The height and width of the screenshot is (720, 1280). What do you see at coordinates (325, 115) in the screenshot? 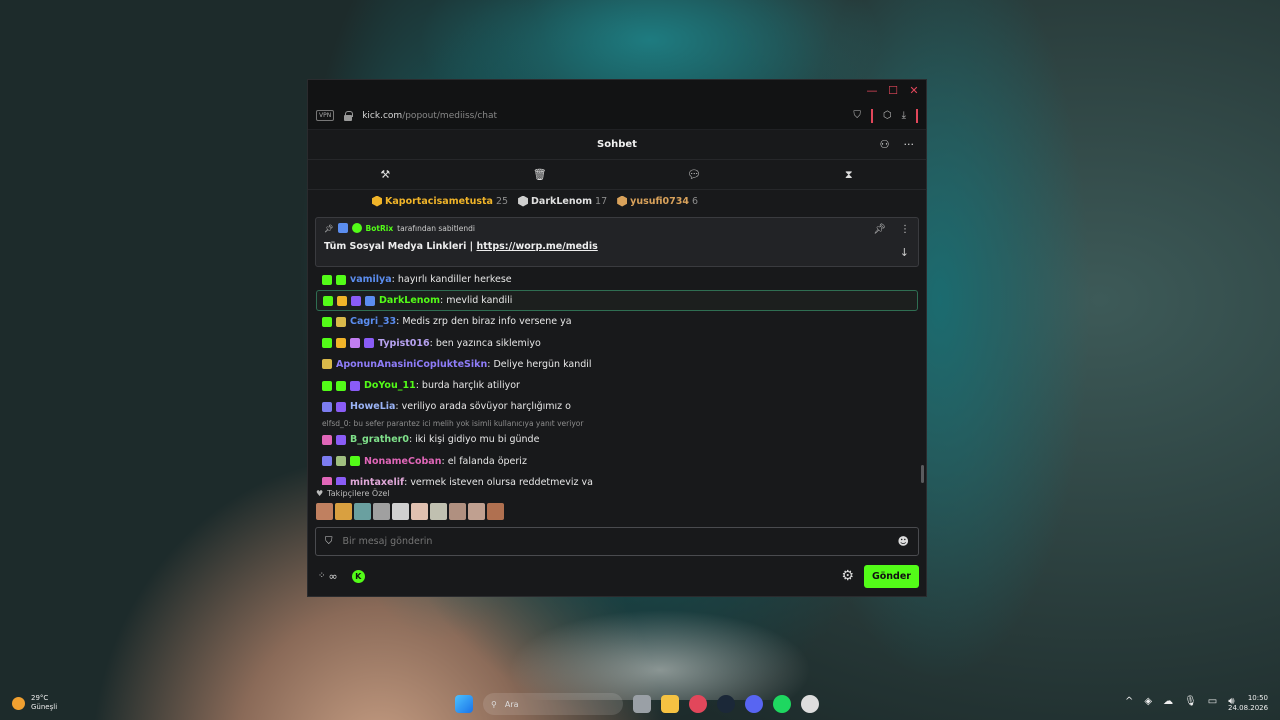
I see `vpn-badge: VPN` at bounding box center [325, 115].